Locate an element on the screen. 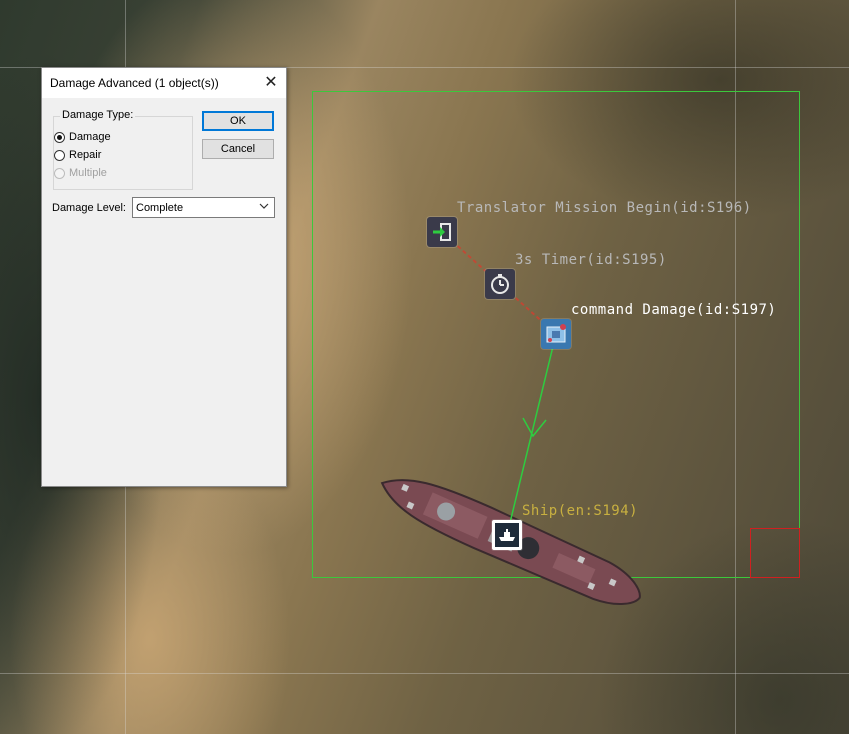 Image resolution: width=849 pixels, height=734 pixels. radio-checked-icon is located at coordinates (59, 137).